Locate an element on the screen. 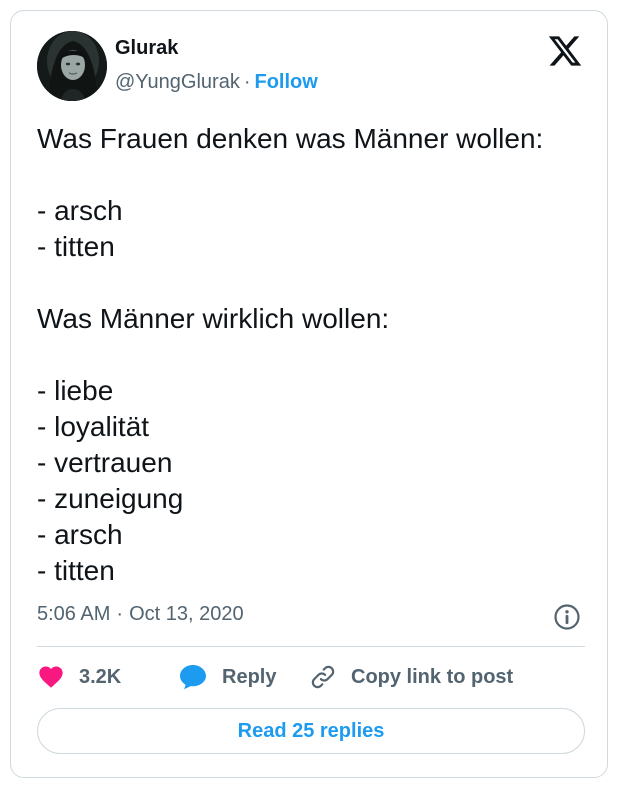 This screenshot has width=620, height=790. divider is located at coordinates (311, 646).